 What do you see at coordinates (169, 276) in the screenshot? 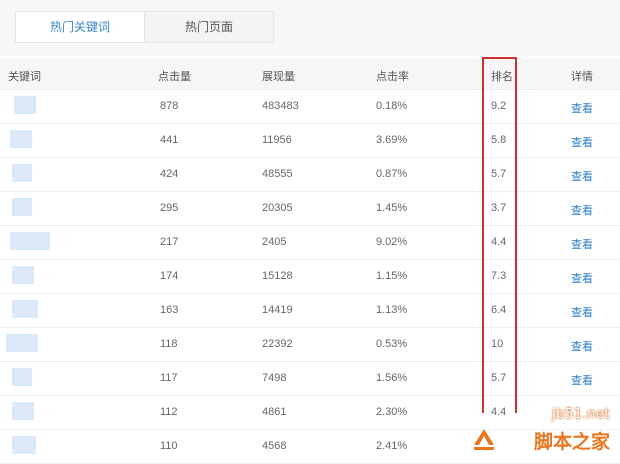
I see `clicks-cell: 174` at bounding box center [169, 276].